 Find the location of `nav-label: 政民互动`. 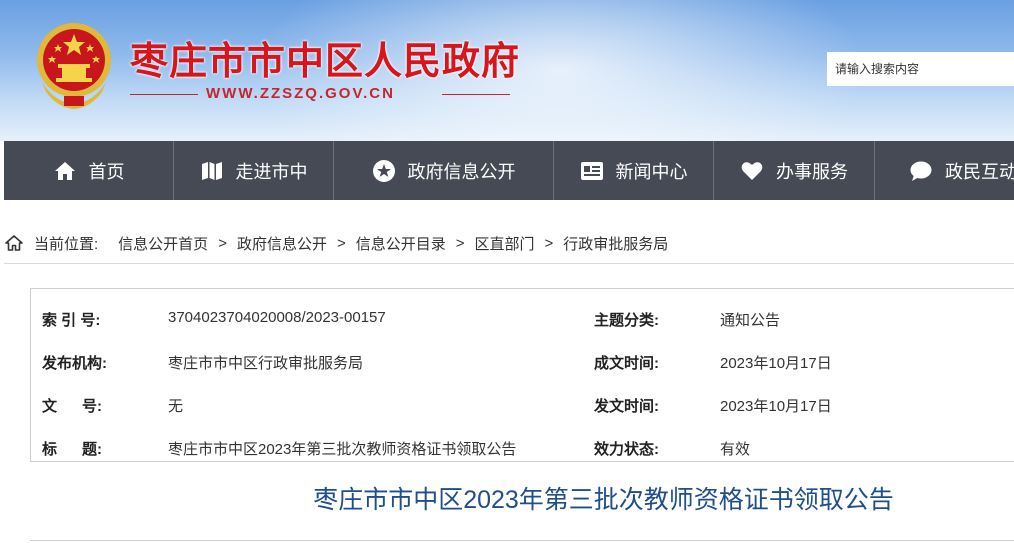

nav-label: 政民互动 is located at coordinates (979, 171).